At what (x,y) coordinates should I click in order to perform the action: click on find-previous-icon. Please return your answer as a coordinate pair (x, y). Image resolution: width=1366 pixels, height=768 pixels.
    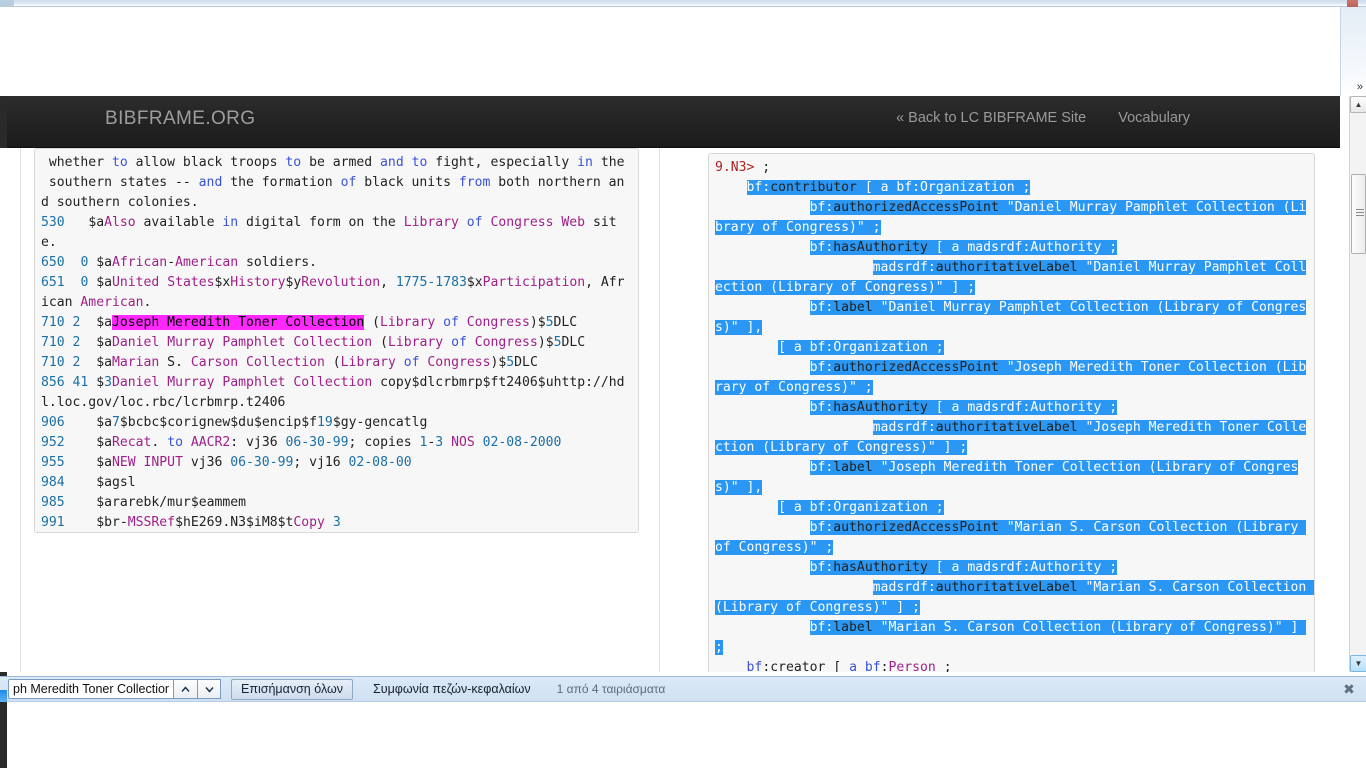
    Looking at the image, I should click on (185, 689).